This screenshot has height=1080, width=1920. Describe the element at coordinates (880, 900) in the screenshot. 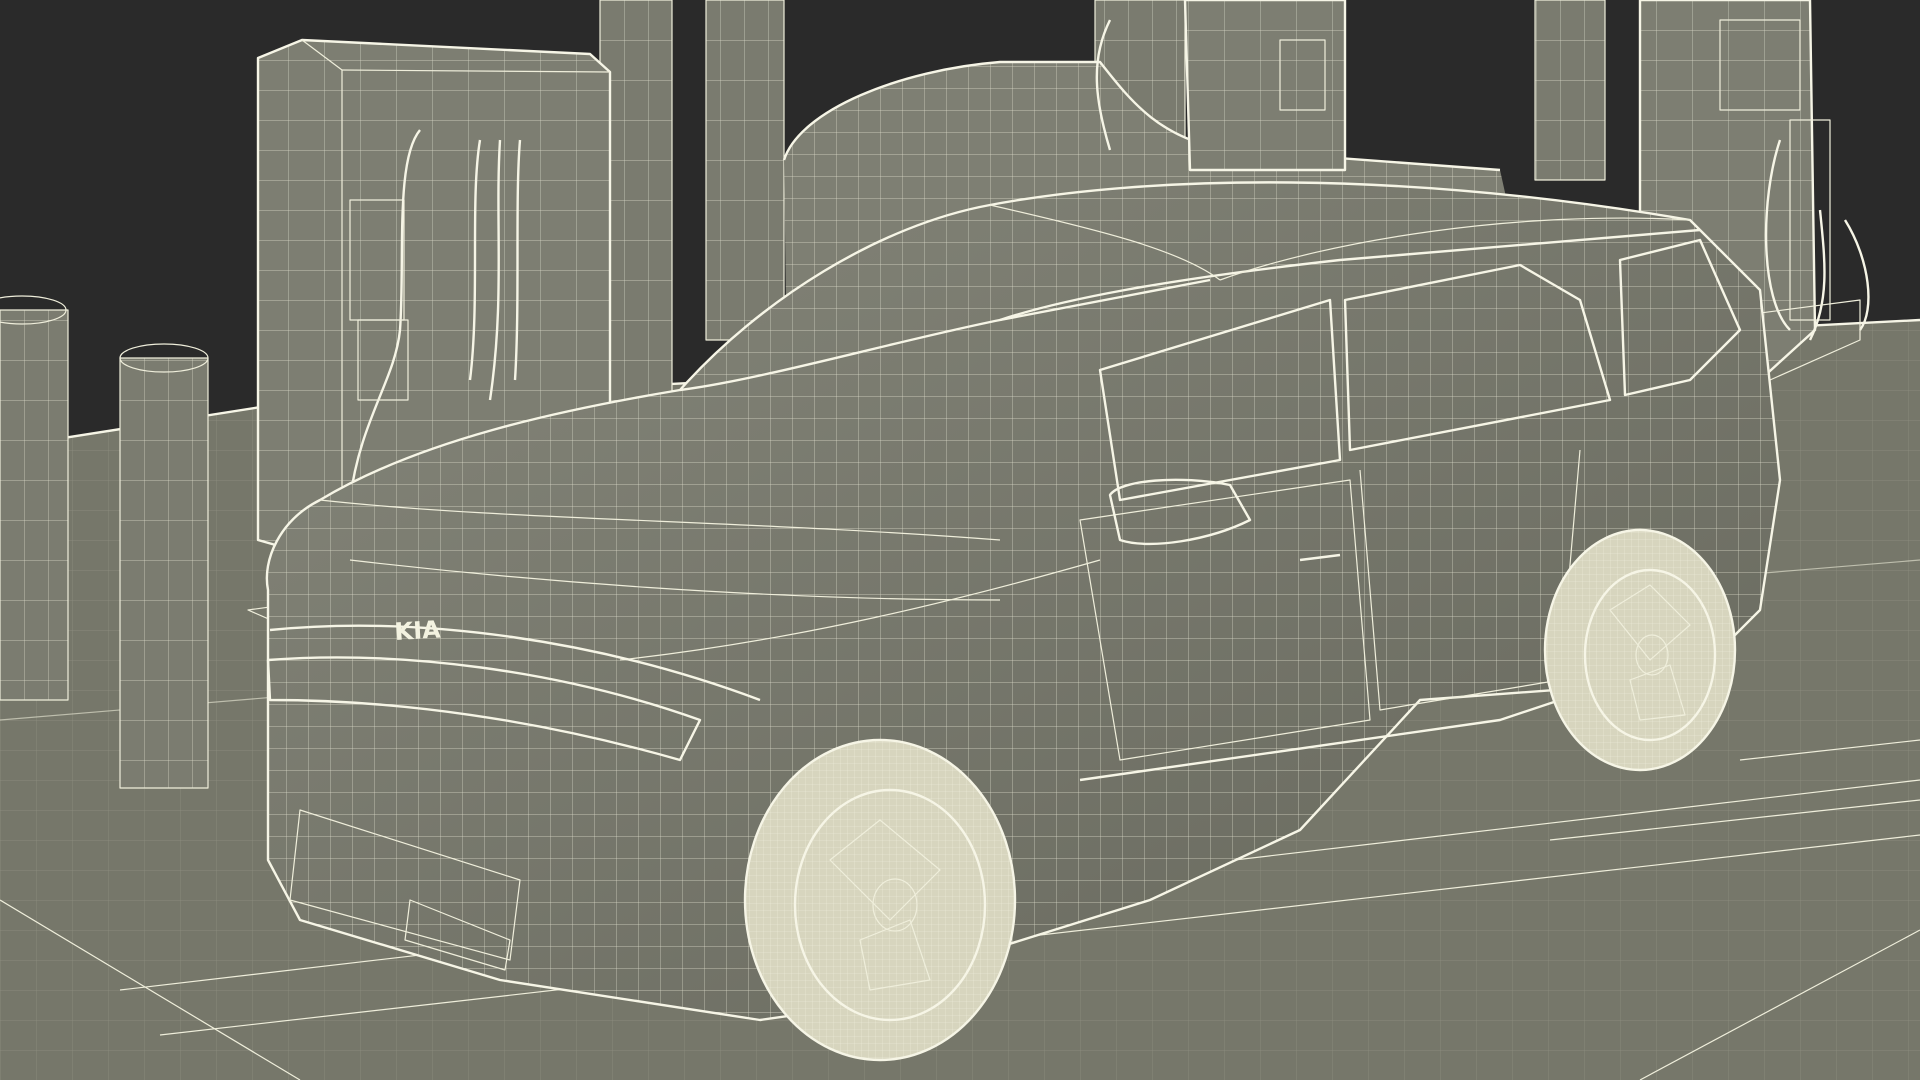

I see `front-wheel` at that location.